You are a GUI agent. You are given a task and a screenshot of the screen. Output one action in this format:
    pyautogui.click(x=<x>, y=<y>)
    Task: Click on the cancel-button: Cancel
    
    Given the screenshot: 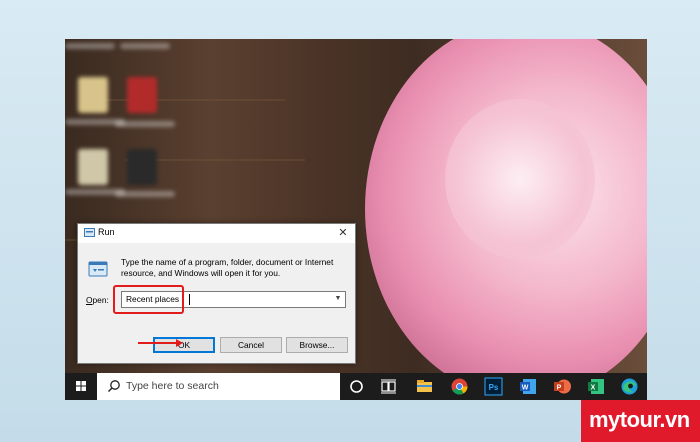 What is the action you would take?
    pyautogui.click(x=251, y=345)
    